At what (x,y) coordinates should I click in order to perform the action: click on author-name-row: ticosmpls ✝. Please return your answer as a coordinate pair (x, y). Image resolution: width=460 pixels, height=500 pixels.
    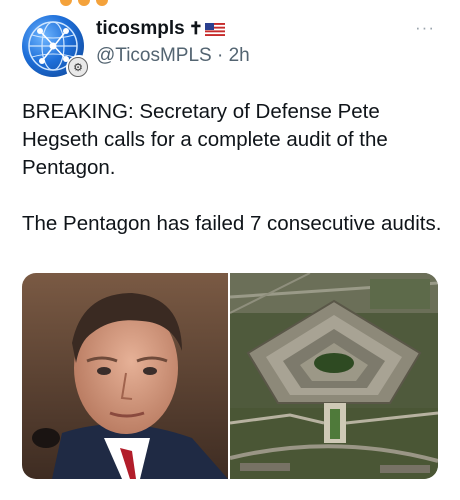
    Looking at the image, I should click on (160, 29).